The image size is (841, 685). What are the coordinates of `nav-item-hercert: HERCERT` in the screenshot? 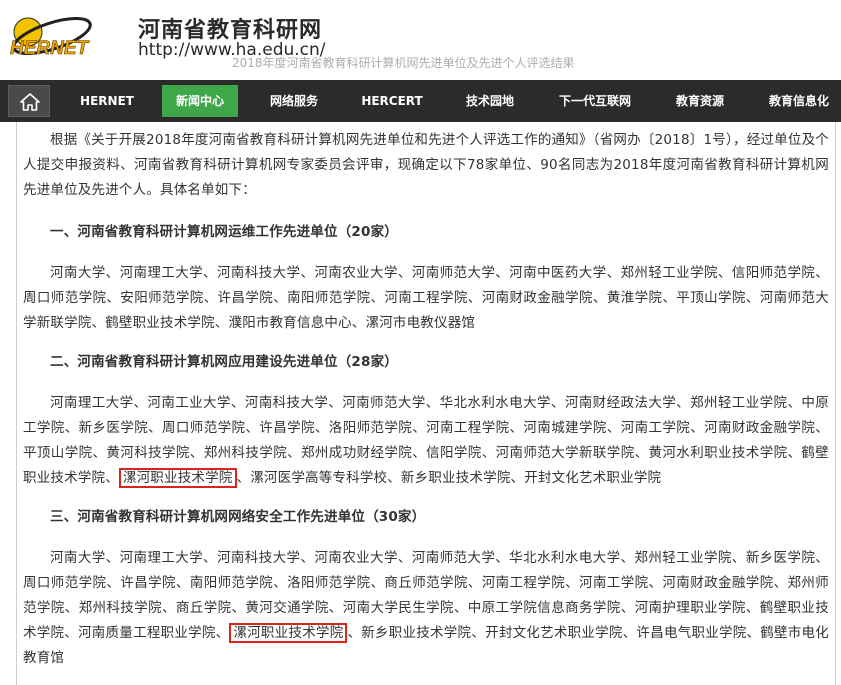 It's located at (392, 101).